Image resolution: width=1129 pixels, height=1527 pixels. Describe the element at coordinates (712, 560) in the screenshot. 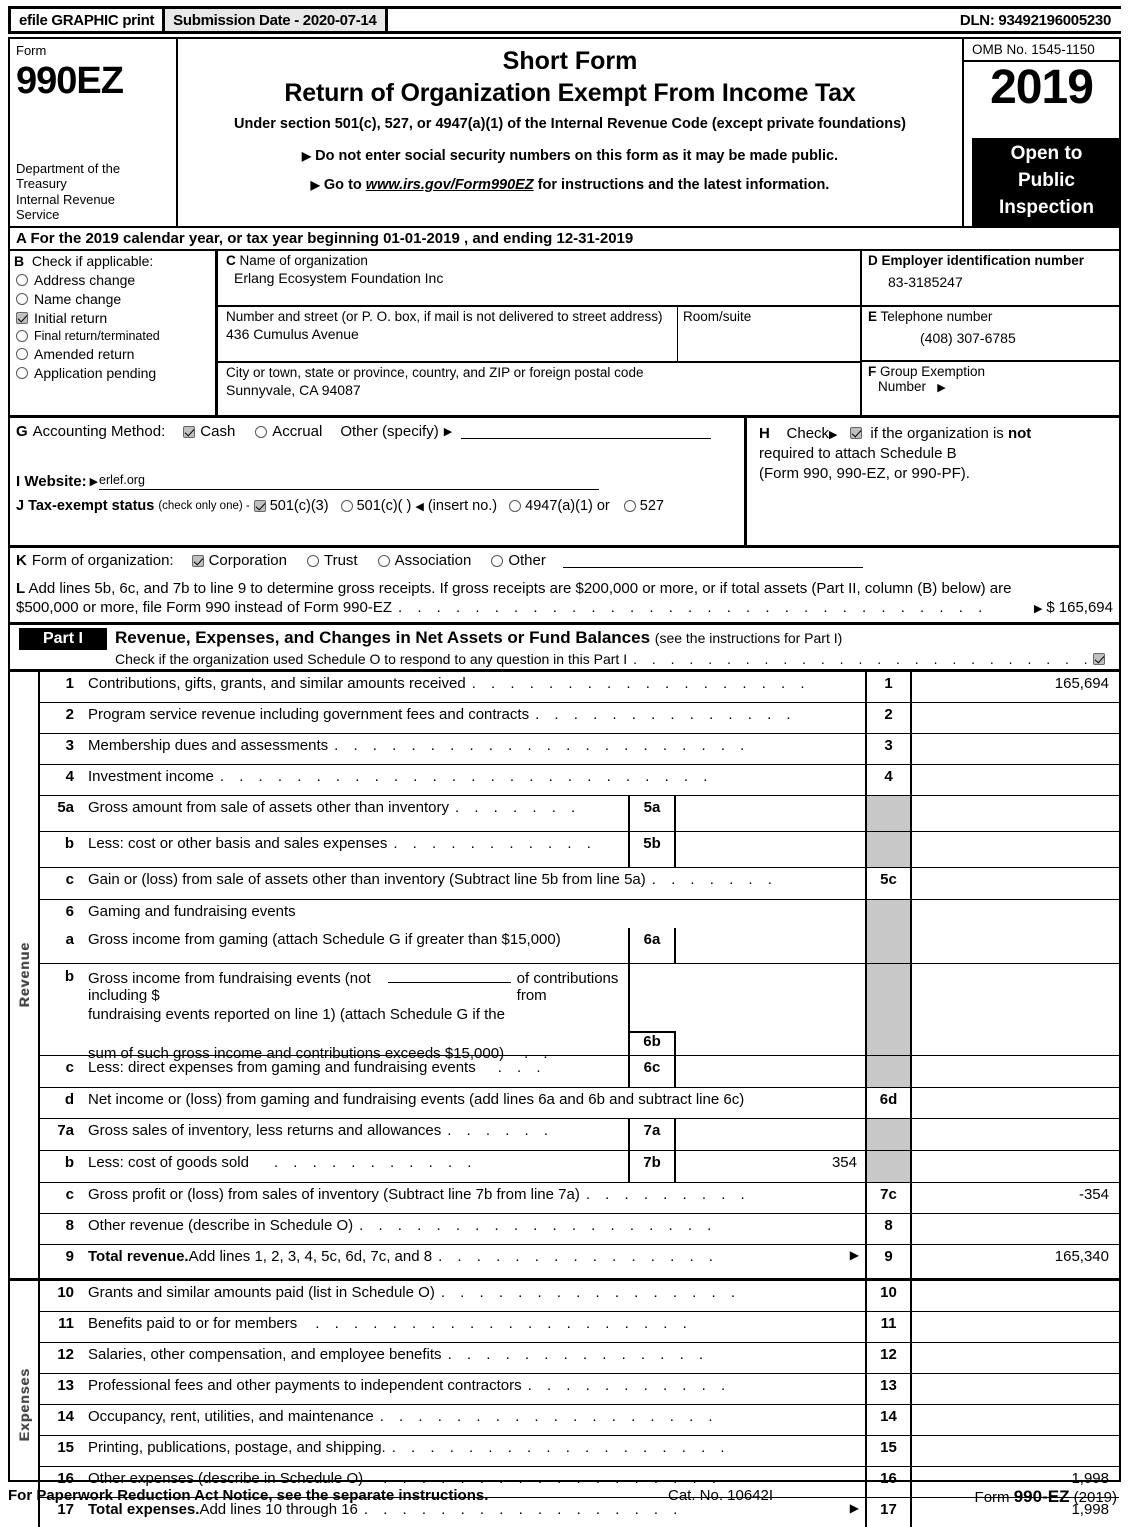

I see `form-of-organization-other-input` at that location.